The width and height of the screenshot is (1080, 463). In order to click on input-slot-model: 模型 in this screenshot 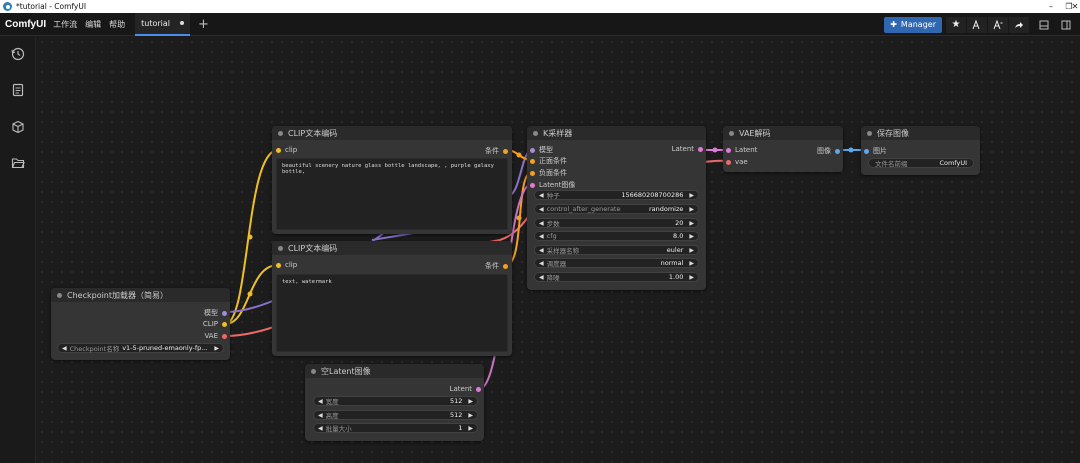, I will do `click(541, 150)`.